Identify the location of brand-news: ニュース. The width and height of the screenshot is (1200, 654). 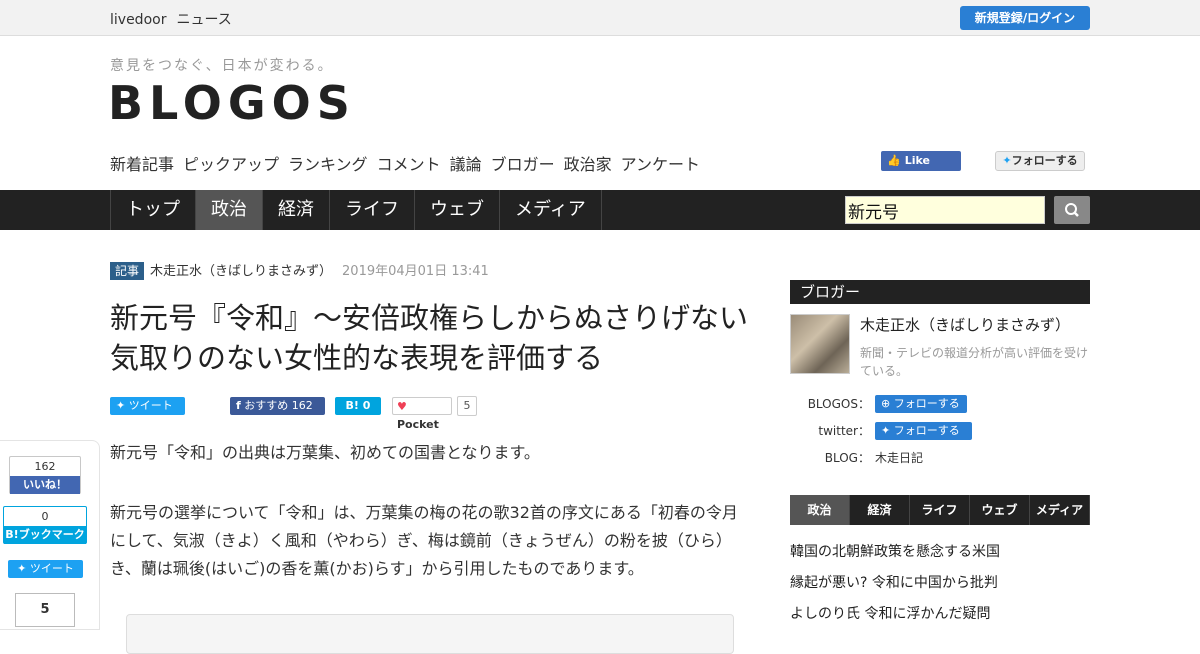
(204, 20).